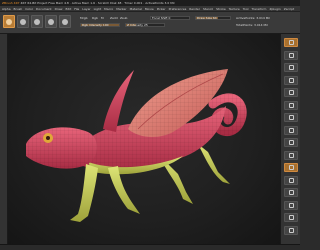  I want to click on floor-button, so click(291, 130).